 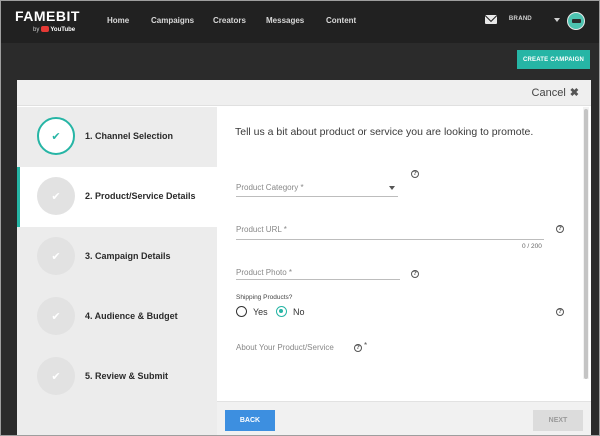 I want to click on category-underline, so click(x=317, y=196).